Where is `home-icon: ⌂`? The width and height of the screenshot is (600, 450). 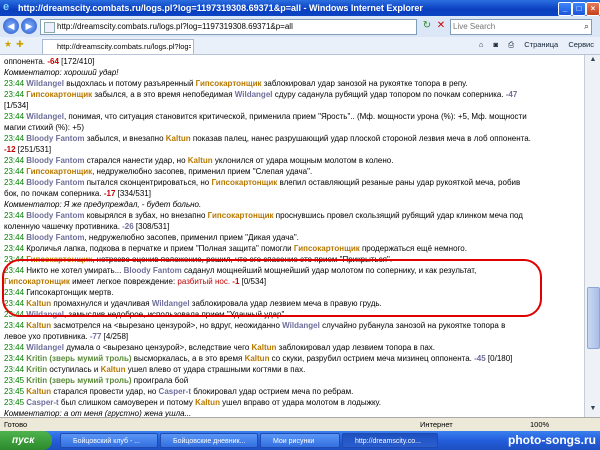
home-icon: ⌂ is located at coordinates (481, 44).